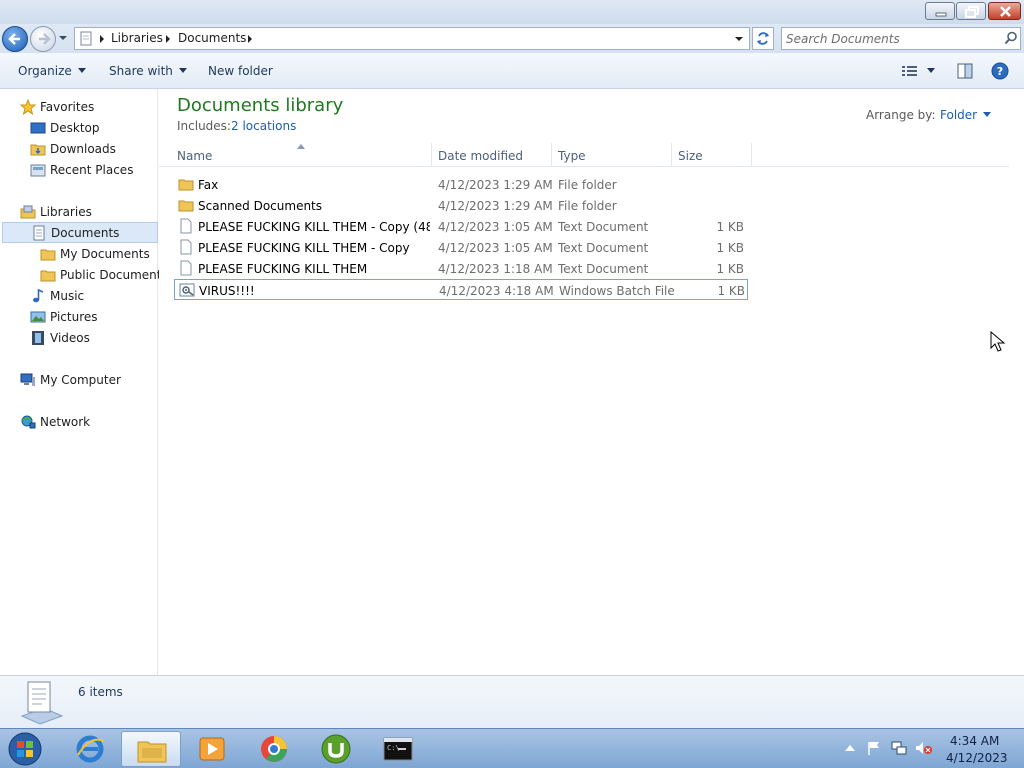  Describe the element at coordinates (1011, 38) in the screenshot. I see `search-icon` at that location.